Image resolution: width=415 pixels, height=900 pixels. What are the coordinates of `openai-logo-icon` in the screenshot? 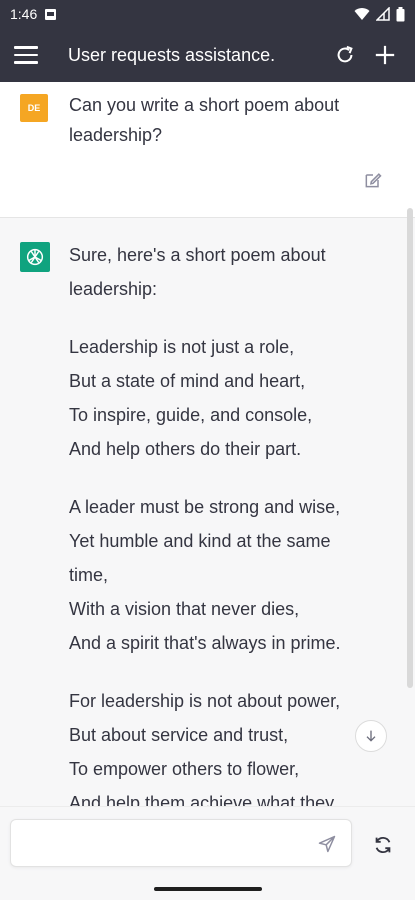 It's located at (35, 257).